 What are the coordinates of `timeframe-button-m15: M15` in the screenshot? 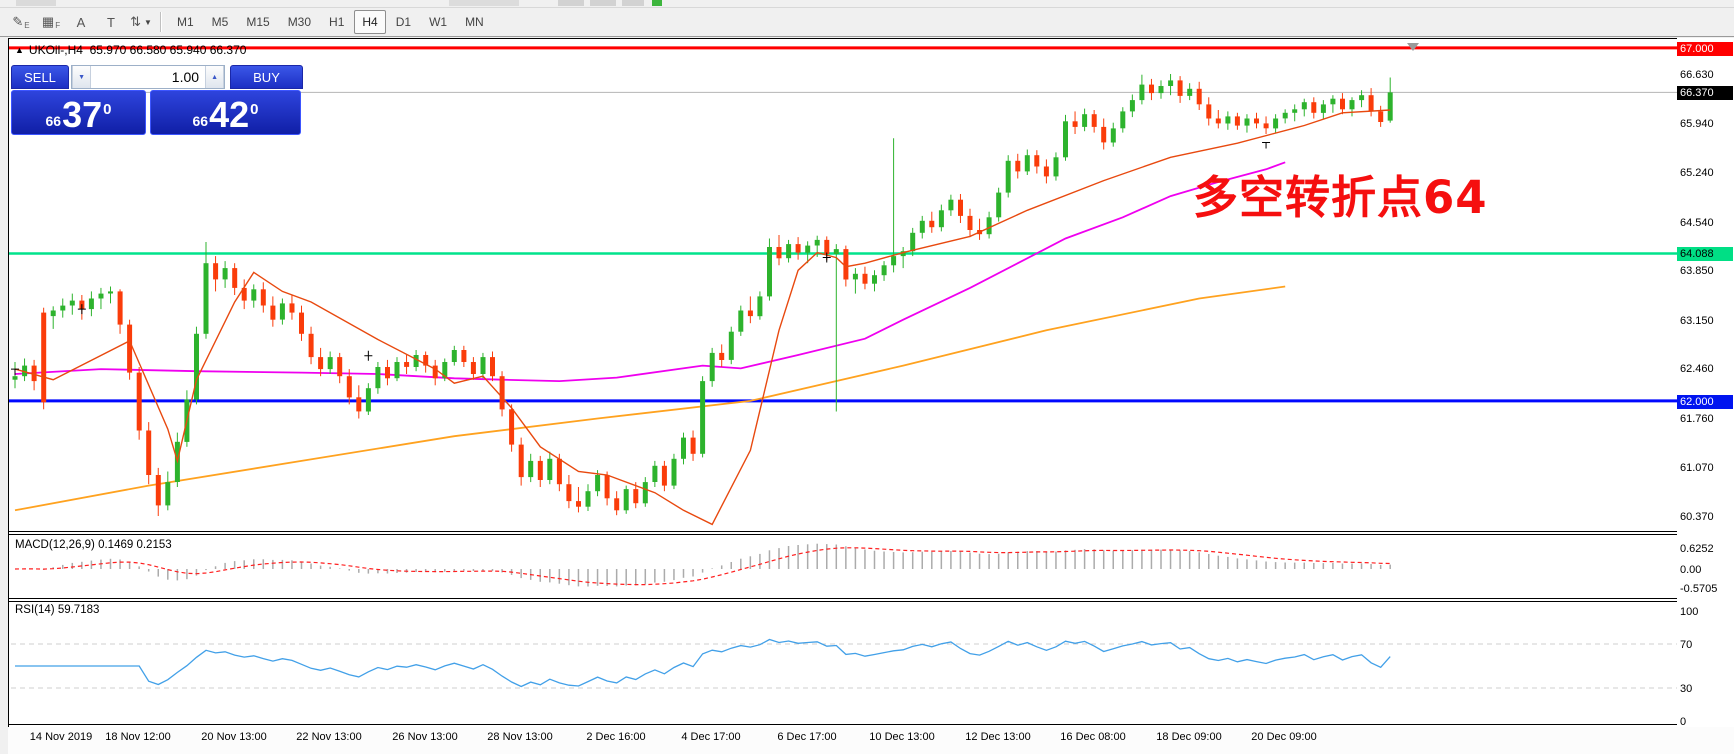 It's located at (257, 22).